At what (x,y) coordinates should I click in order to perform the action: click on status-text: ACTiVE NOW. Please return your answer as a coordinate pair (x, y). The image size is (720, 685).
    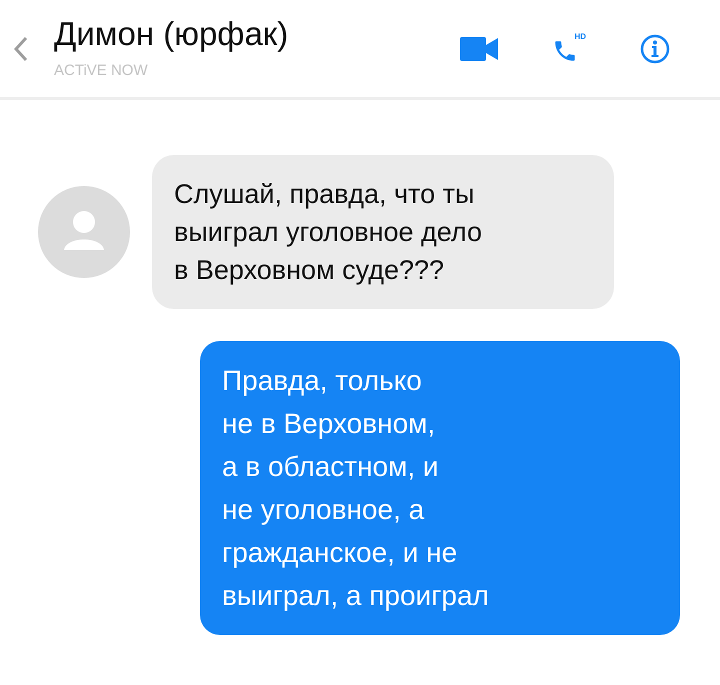
    Looking at the image, I should click on (101, 71).